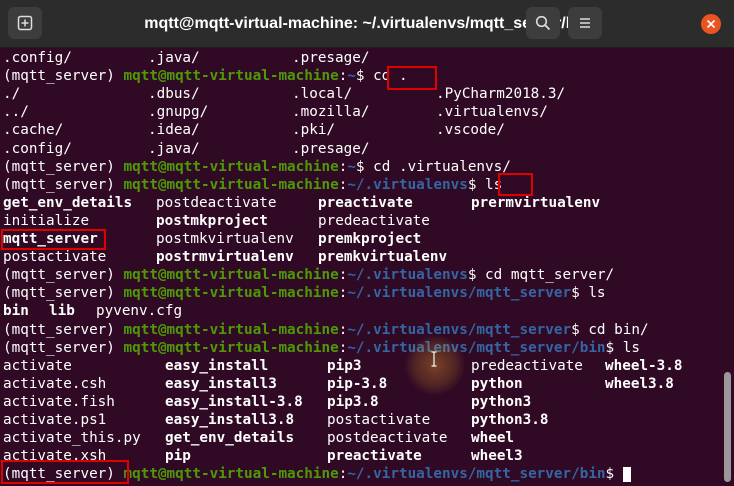  I want to click on listing-entry: pip, so click(178, 456).